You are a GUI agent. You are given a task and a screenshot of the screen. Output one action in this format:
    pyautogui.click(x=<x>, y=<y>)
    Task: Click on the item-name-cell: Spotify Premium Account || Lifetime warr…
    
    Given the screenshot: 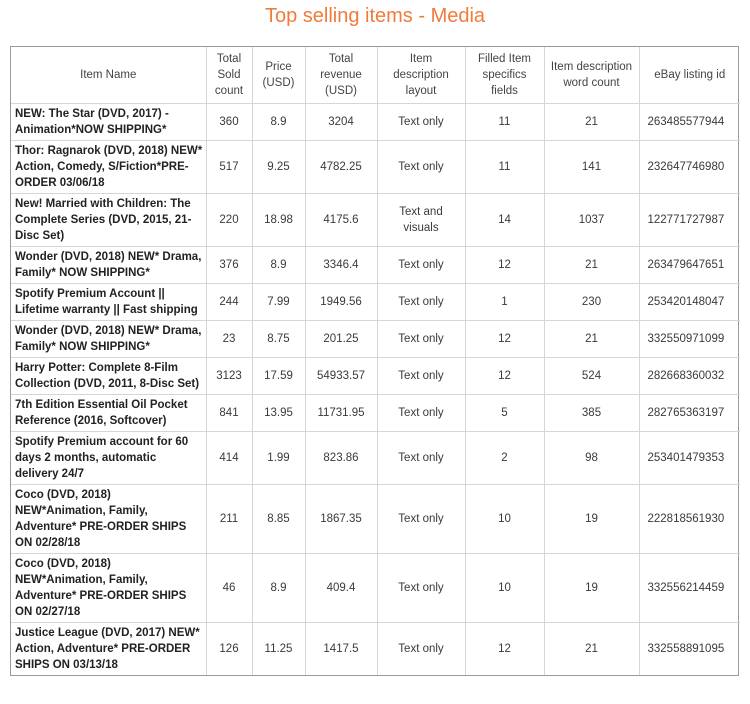 What is the action you would take?
    pyautogui.click(x=109, y=302)
    